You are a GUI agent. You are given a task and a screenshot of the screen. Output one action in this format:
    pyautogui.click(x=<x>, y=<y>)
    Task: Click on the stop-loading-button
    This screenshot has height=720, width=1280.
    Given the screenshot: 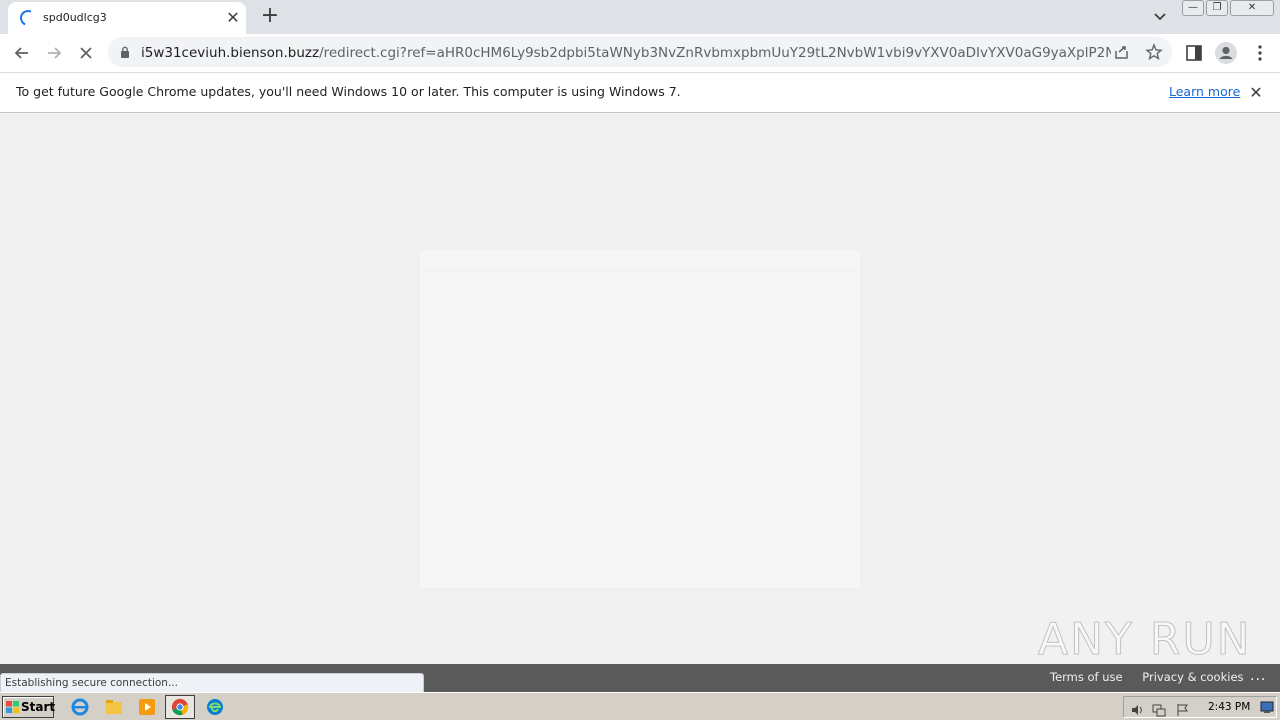 What is the action you would take?
    pyautogui.click(x=86, y=53)
    